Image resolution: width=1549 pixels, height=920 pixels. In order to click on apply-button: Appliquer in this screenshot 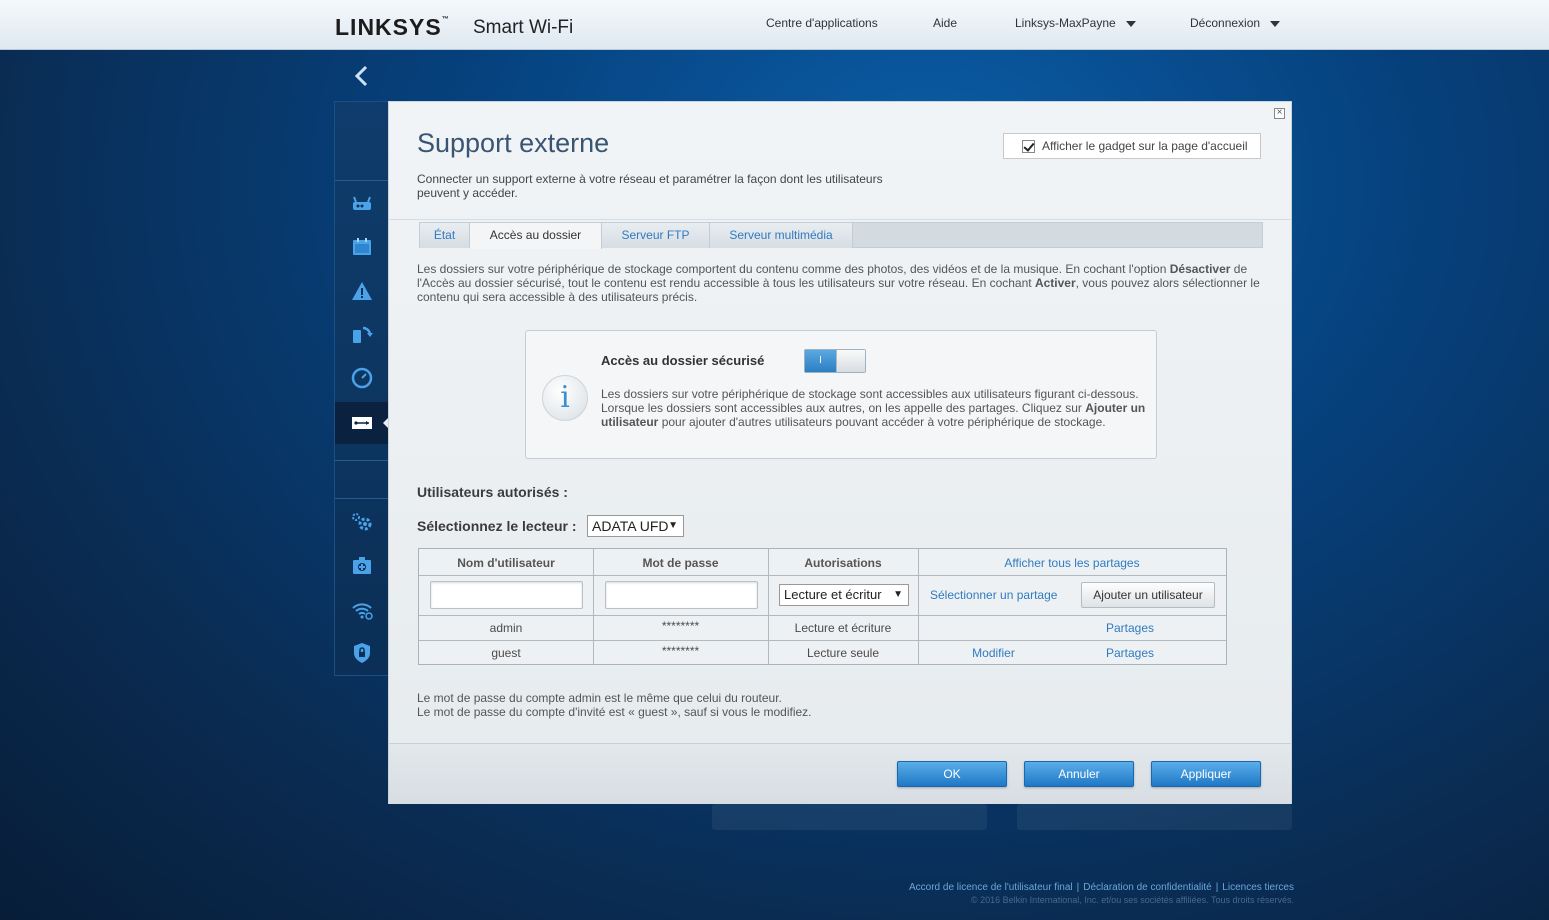, I will do `click(1206, 774)`.